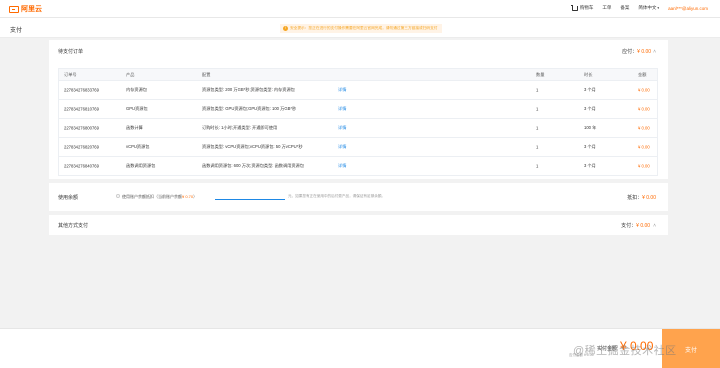  I want to click on cart-link: 购物车, so click(582, 7).